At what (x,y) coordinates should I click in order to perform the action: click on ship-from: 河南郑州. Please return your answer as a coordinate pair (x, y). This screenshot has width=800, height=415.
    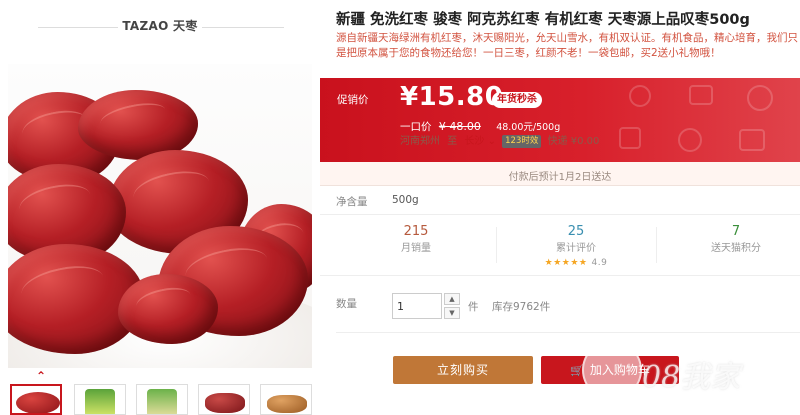
    Looking at the image, I should click on (420, 141).